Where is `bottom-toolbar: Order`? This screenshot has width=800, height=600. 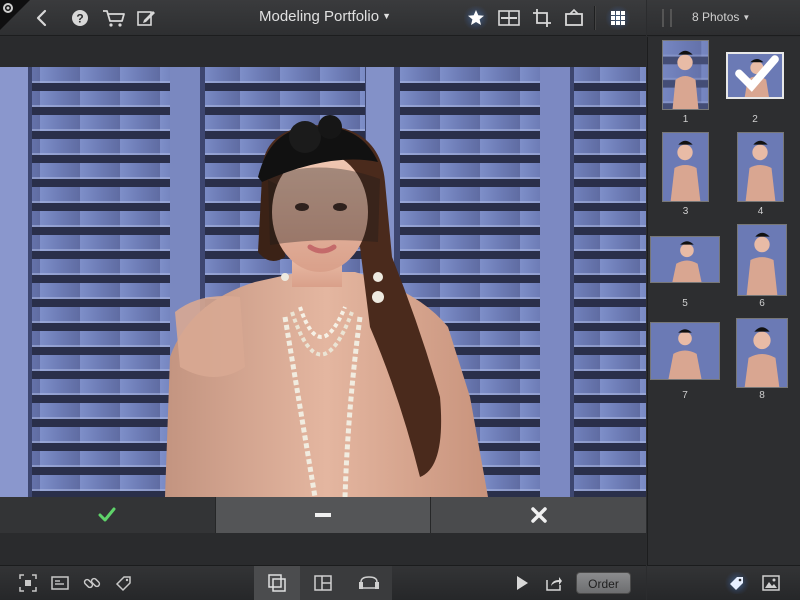 bottom-toolbar: Order is located at coordinates (323, 582).